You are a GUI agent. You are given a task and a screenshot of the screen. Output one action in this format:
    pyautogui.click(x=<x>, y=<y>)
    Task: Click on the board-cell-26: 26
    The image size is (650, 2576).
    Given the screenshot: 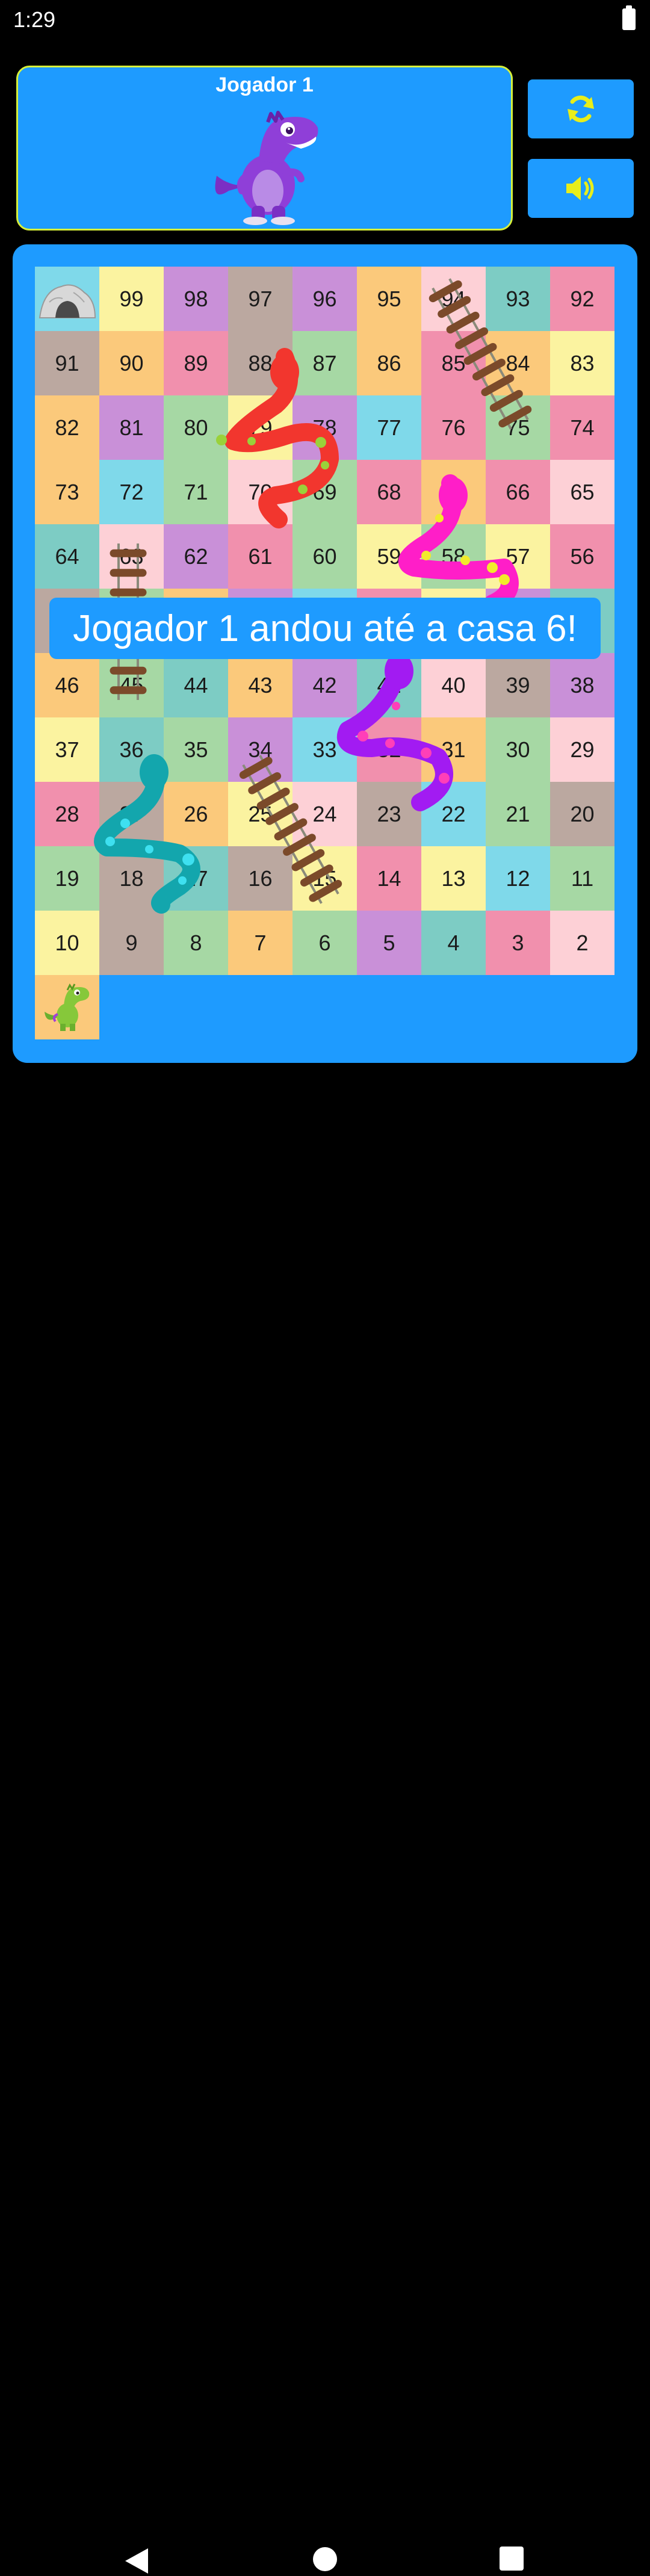 What is the action you would take?
    pyautogui.click(x=196, y=814)
    